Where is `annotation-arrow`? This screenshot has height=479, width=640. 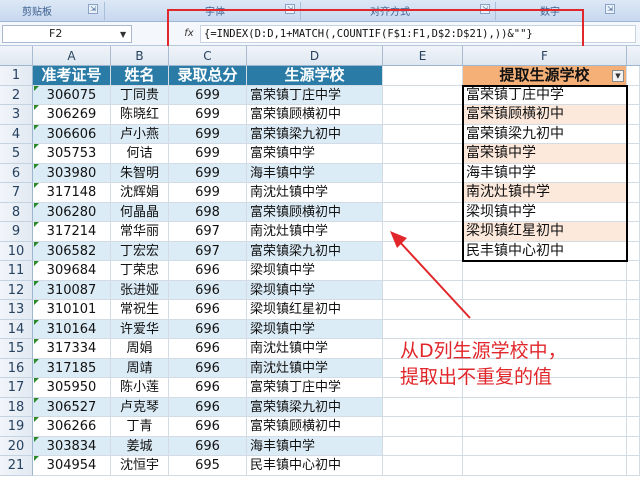 annotation-arrow is located at coordinates (430, 275).